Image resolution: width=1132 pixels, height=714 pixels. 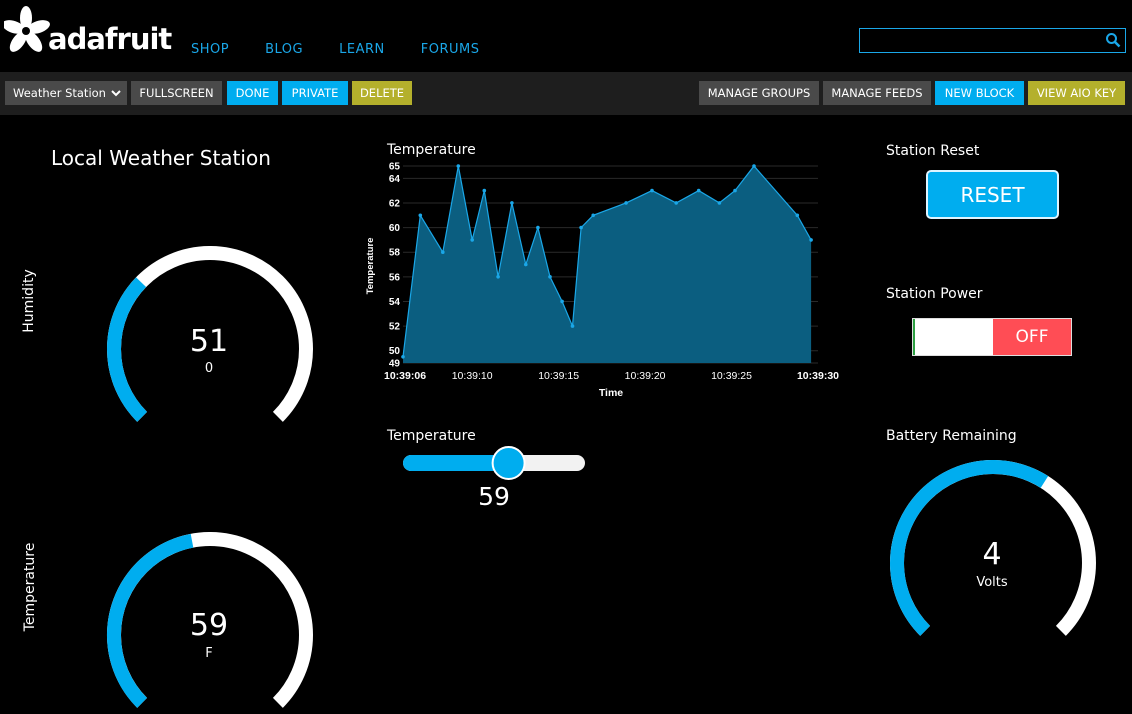 I want to click on done-button: DONE, so click(x=252, y=93).